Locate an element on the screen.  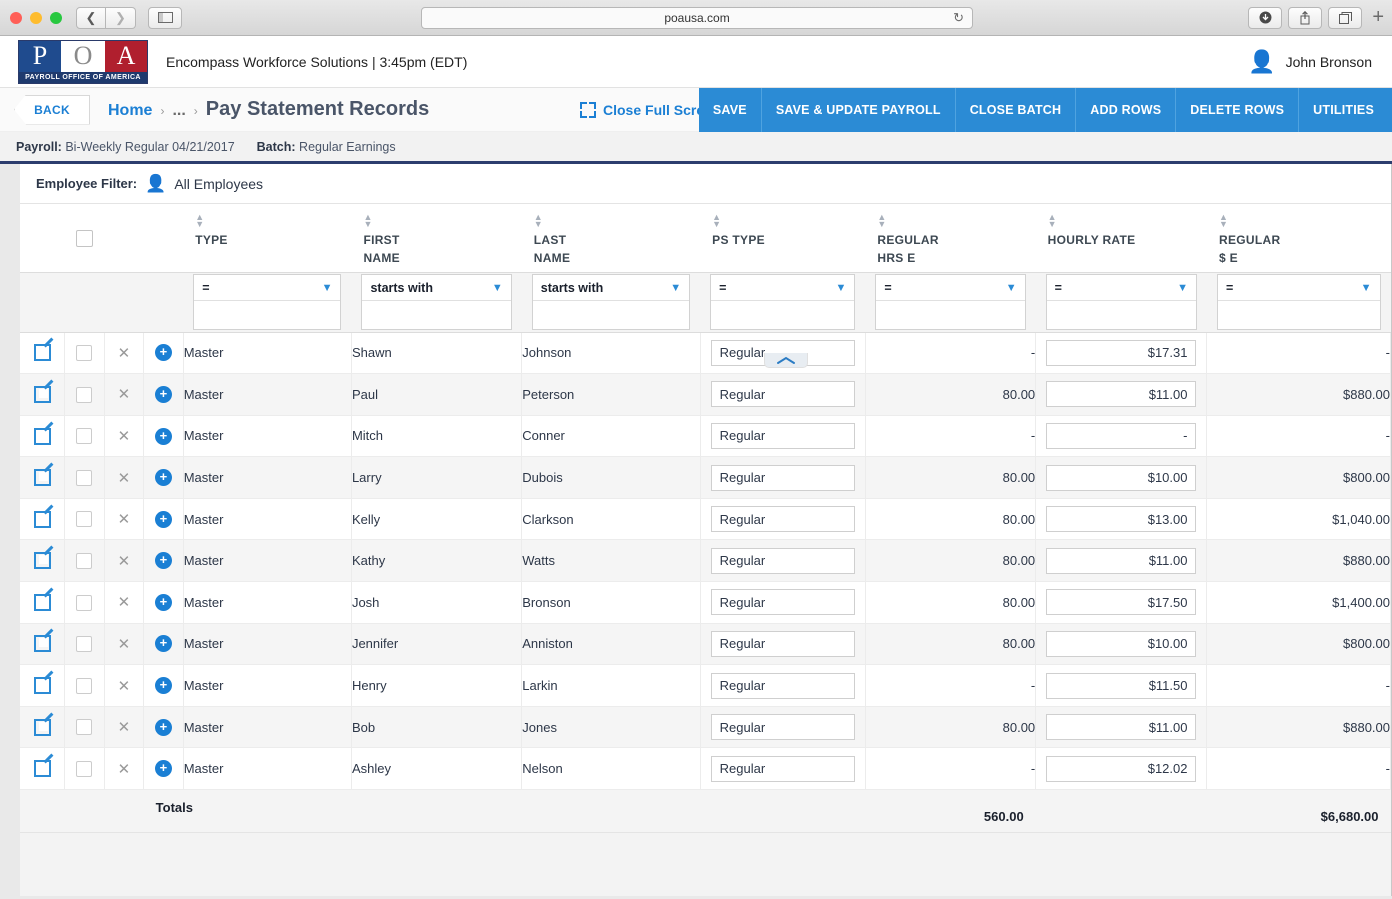
select-all-checkbox is located at coordinates (84, 238).